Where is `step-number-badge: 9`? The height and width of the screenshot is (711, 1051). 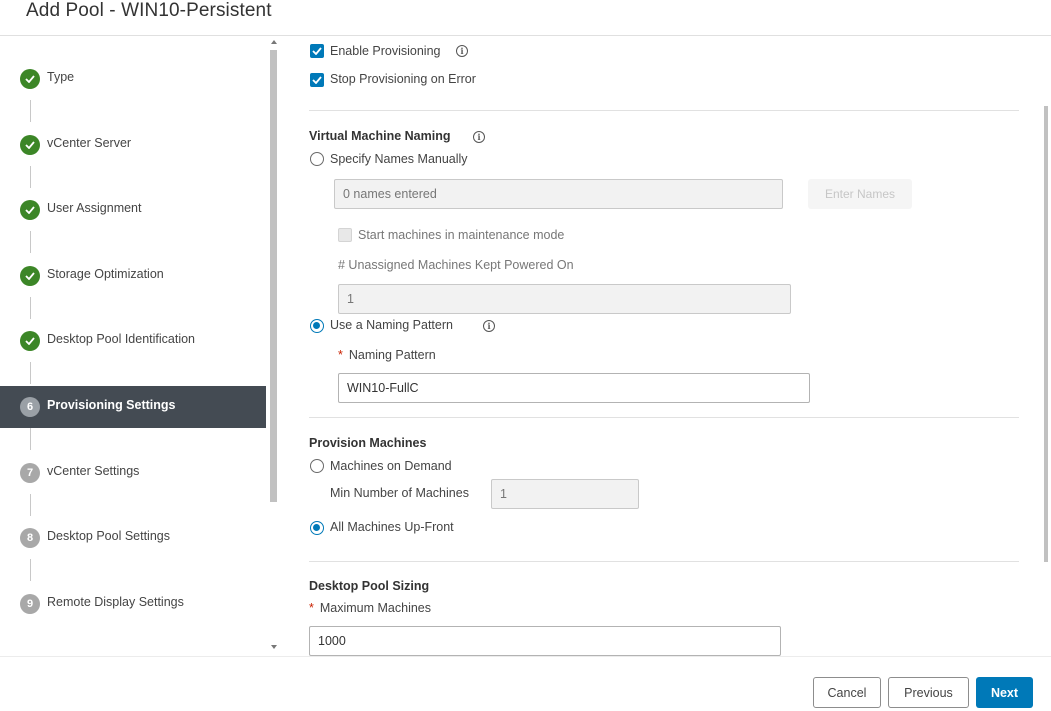 step-number-badge: 9 is located at coordinates (30, 604).